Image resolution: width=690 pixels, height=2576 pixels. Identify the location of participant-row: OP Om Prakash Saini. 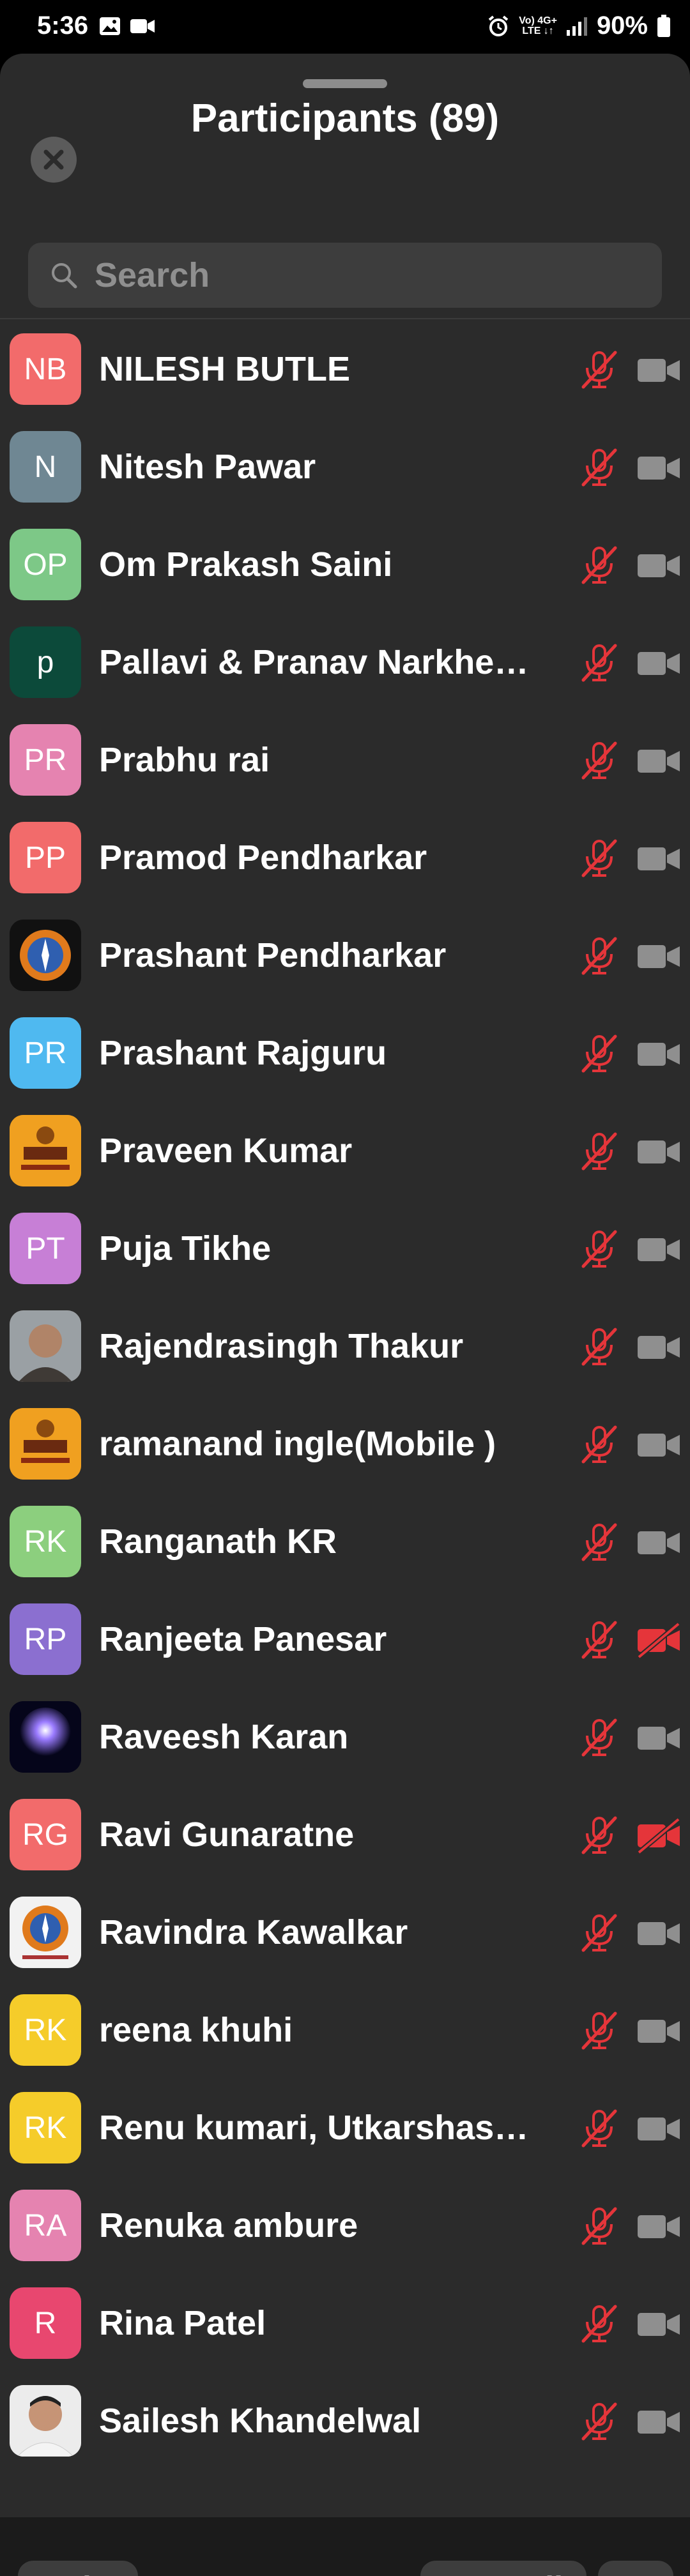
(345, 565).